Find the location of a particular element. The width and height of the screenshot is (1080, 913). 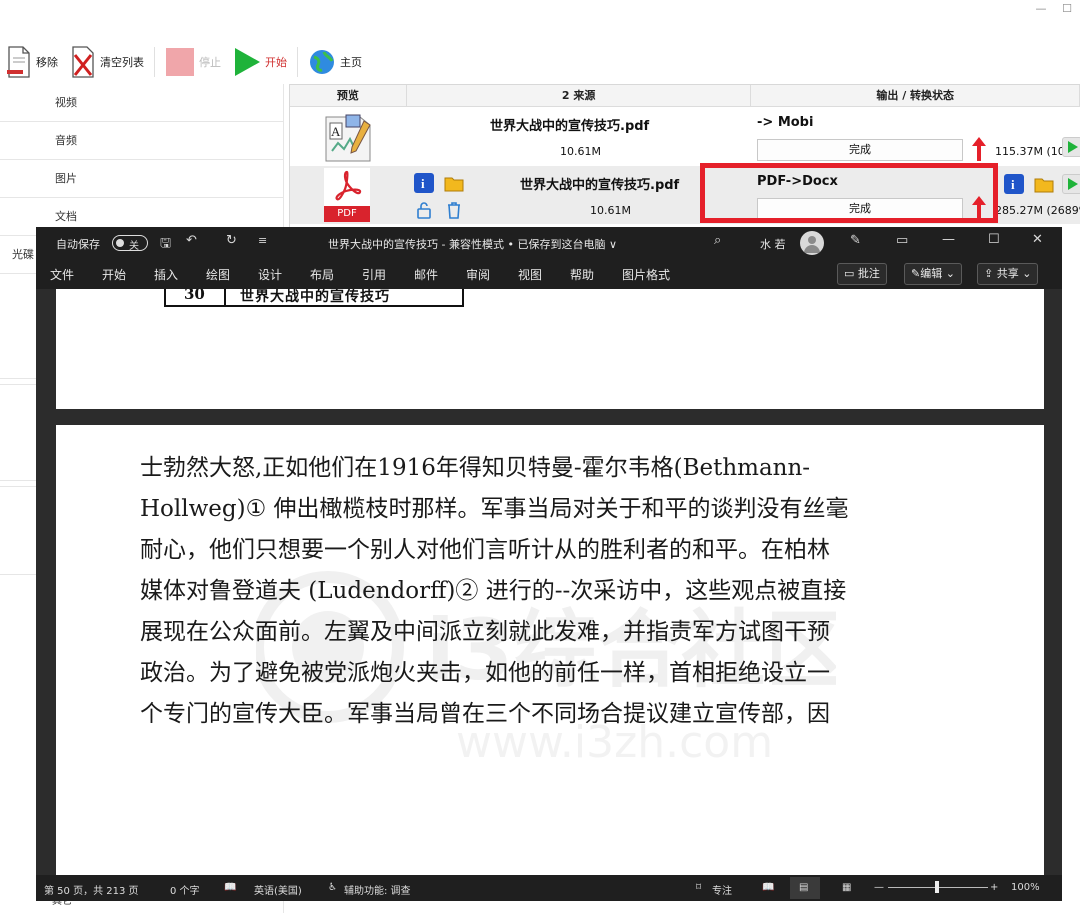

avatar is located at coordinates (812, 243).